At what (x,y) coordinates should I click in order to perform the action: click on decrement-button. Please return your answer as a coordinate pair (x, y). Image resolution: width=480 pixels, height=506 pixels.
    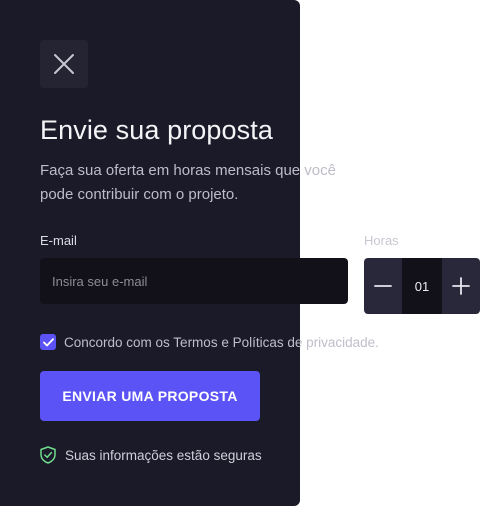
    Looking at the image, I should click on (383, 286).